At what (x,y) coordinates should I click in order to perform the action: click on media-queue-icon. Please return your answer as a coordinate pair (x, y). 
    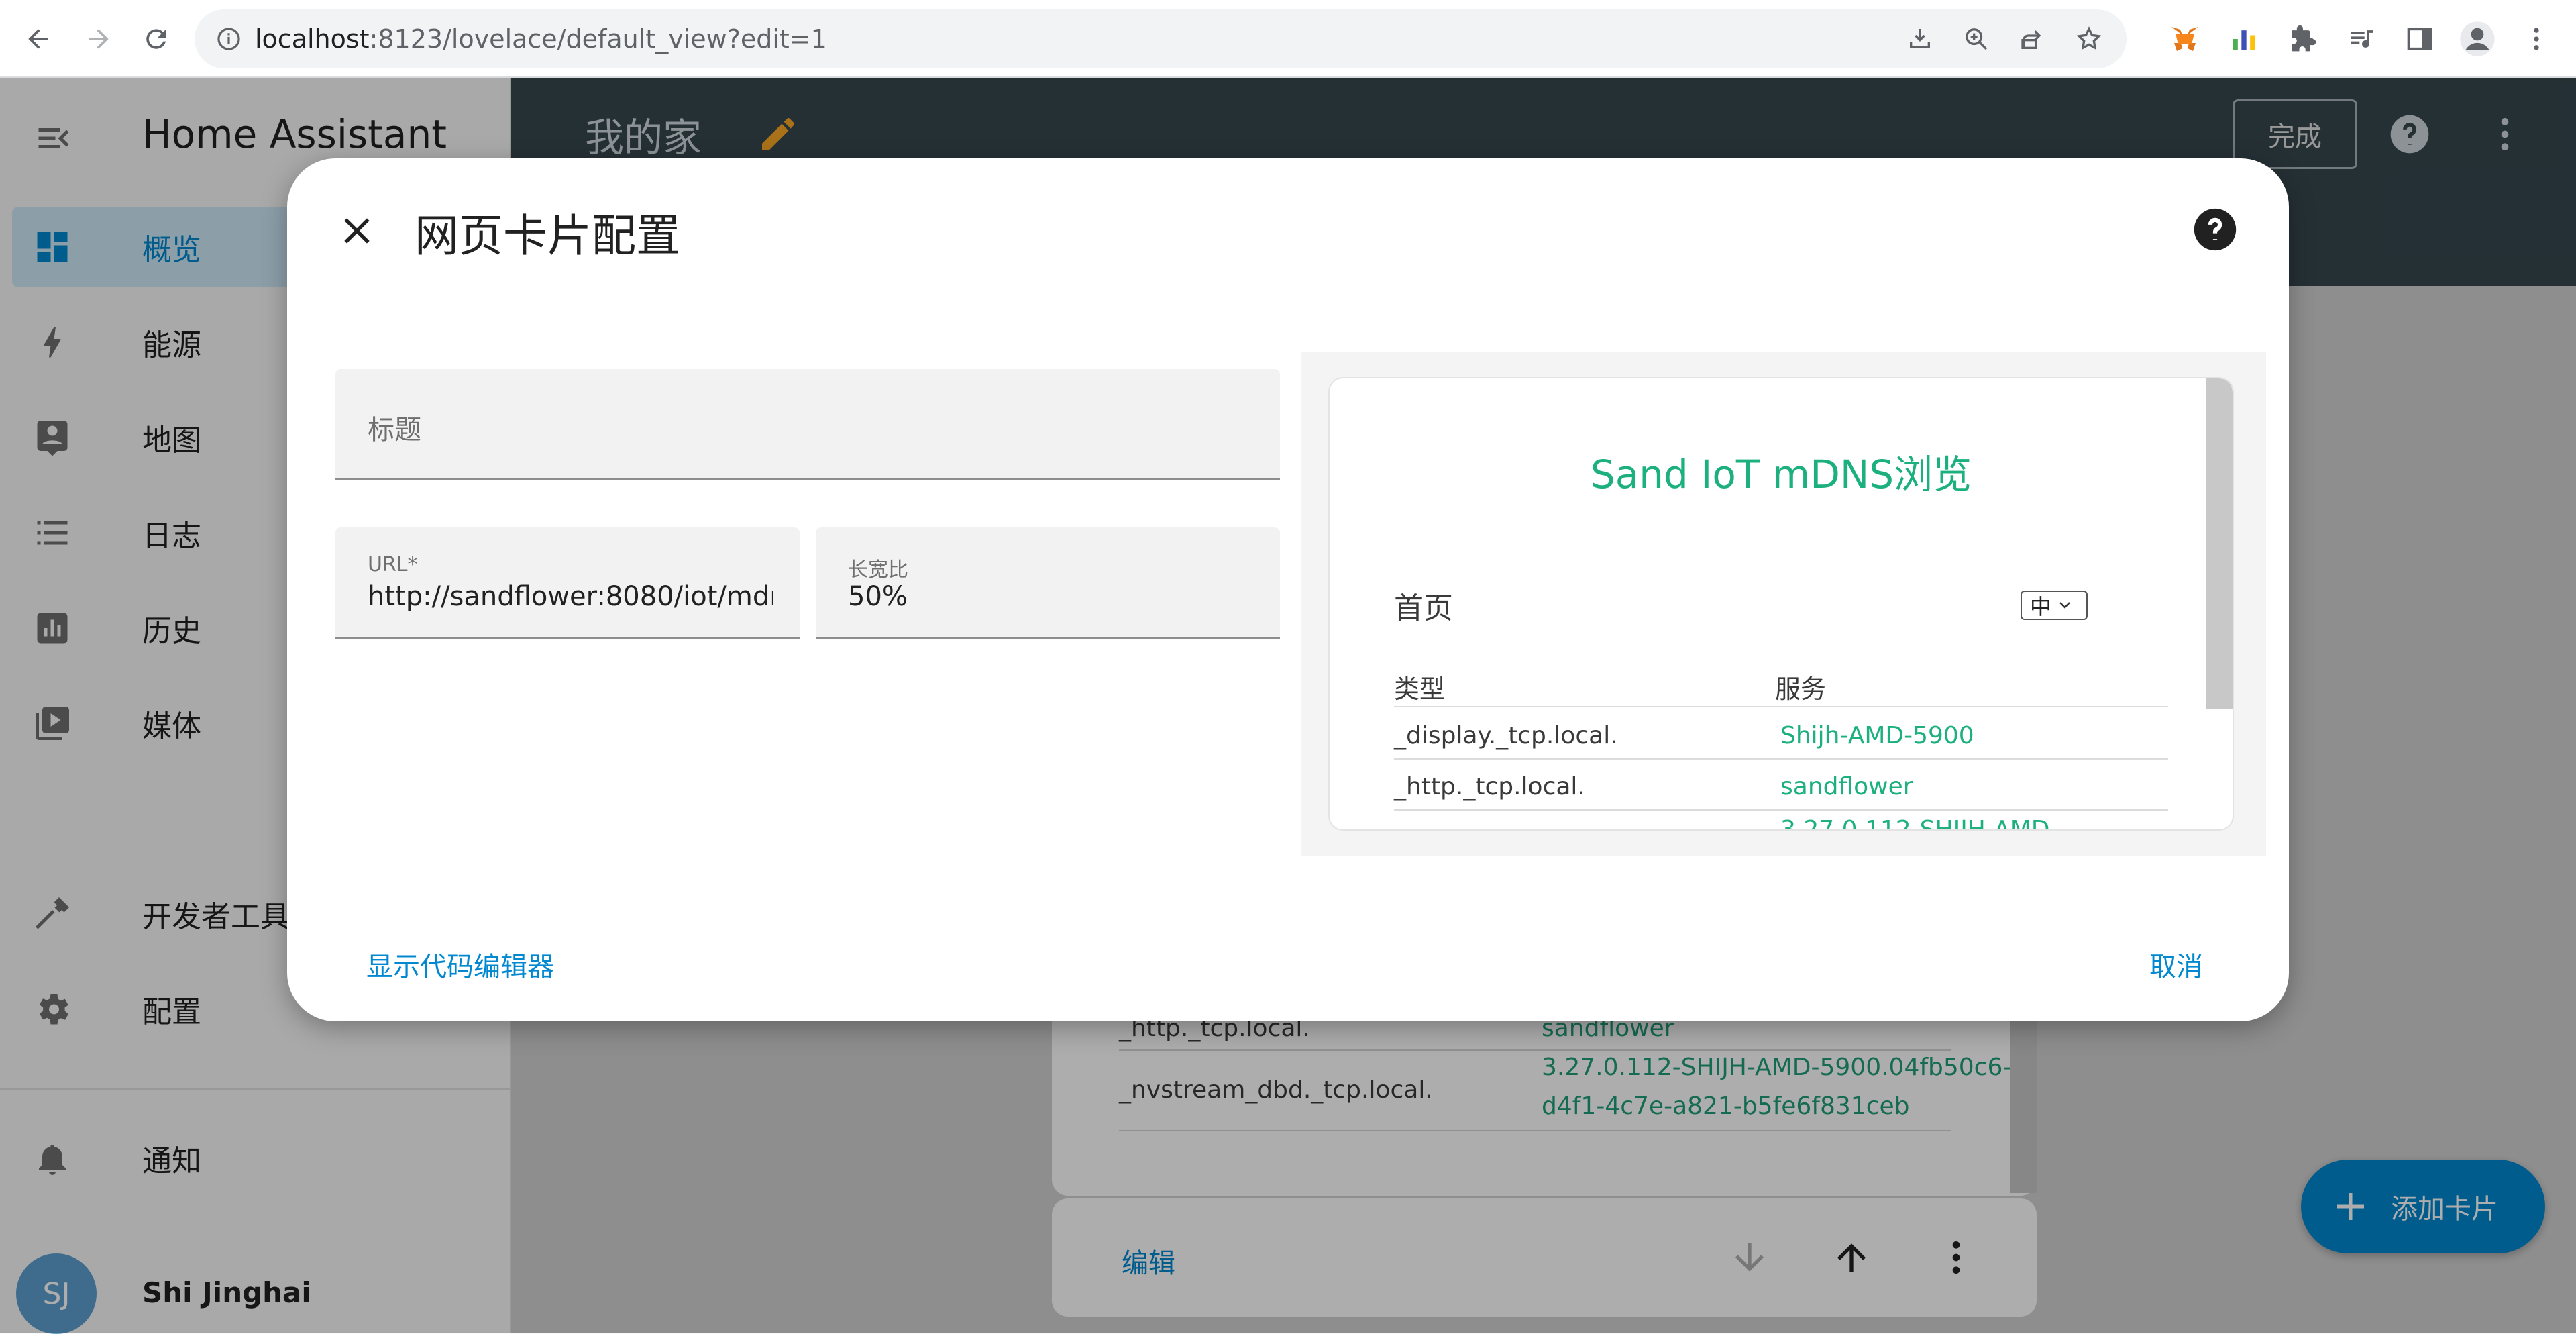
    Looking at the image, I should click on (2362, 38).